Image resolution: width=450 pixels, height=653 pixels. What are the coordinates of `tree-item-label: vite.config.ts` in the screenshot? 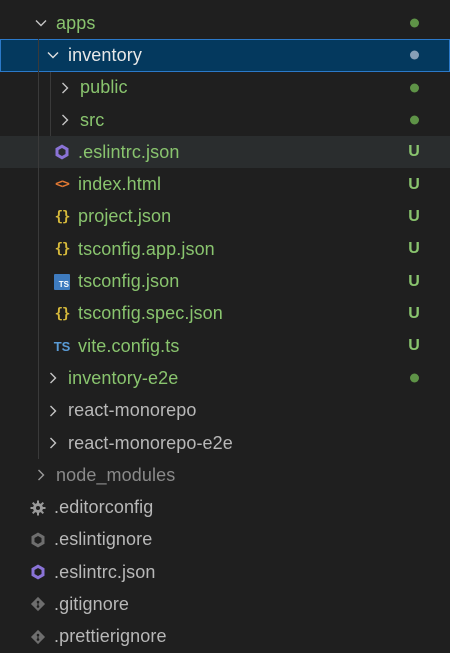 It's located at (129, 345).